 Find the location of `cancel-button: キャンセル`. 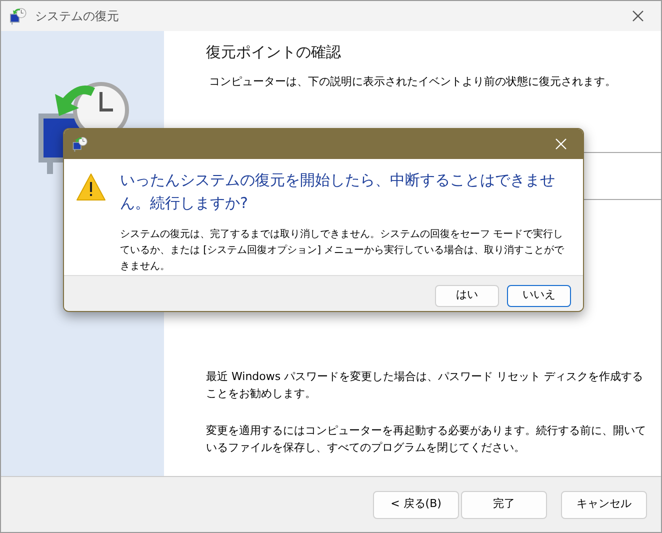

cancel-button: キャンセル is located at coordinates (604, 504).